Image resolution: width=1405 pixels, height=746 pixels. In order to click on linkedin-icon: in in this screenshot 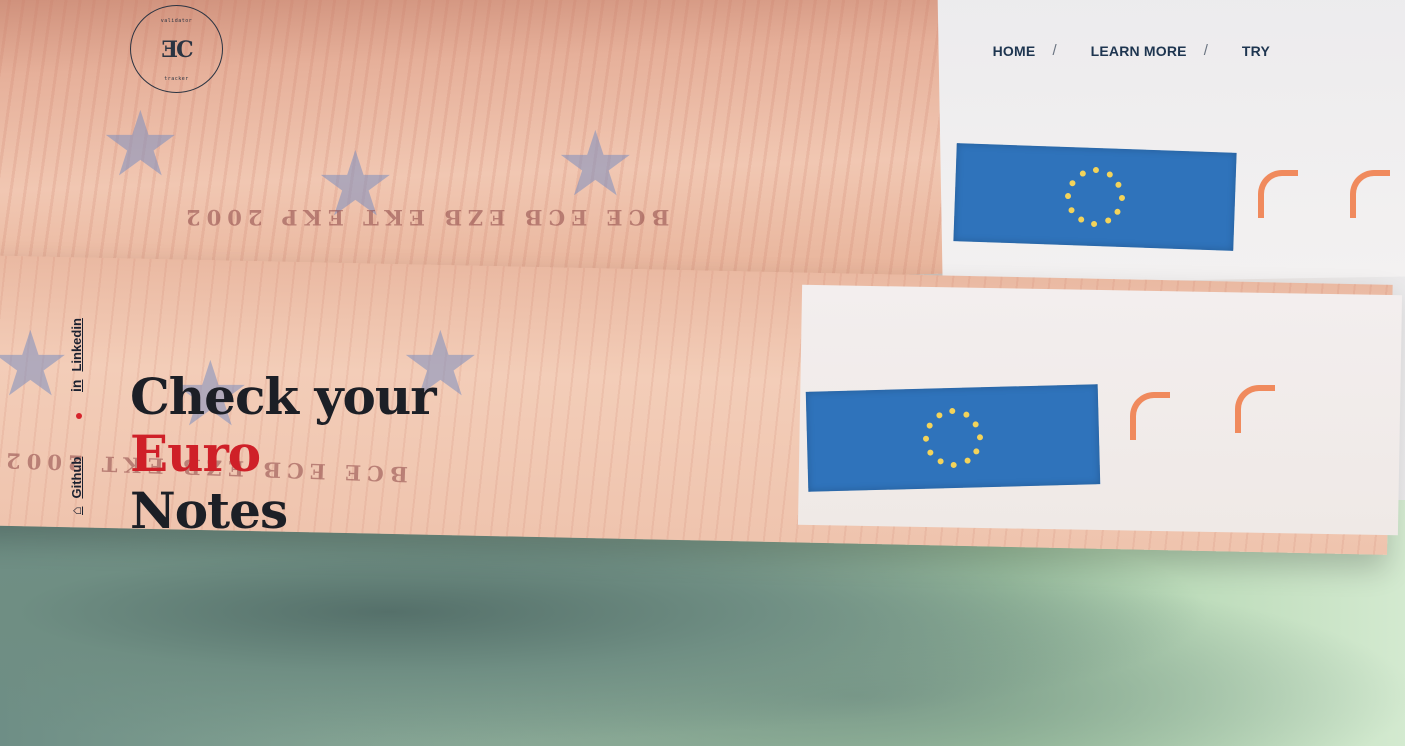, I will do `click(76, 385)`.